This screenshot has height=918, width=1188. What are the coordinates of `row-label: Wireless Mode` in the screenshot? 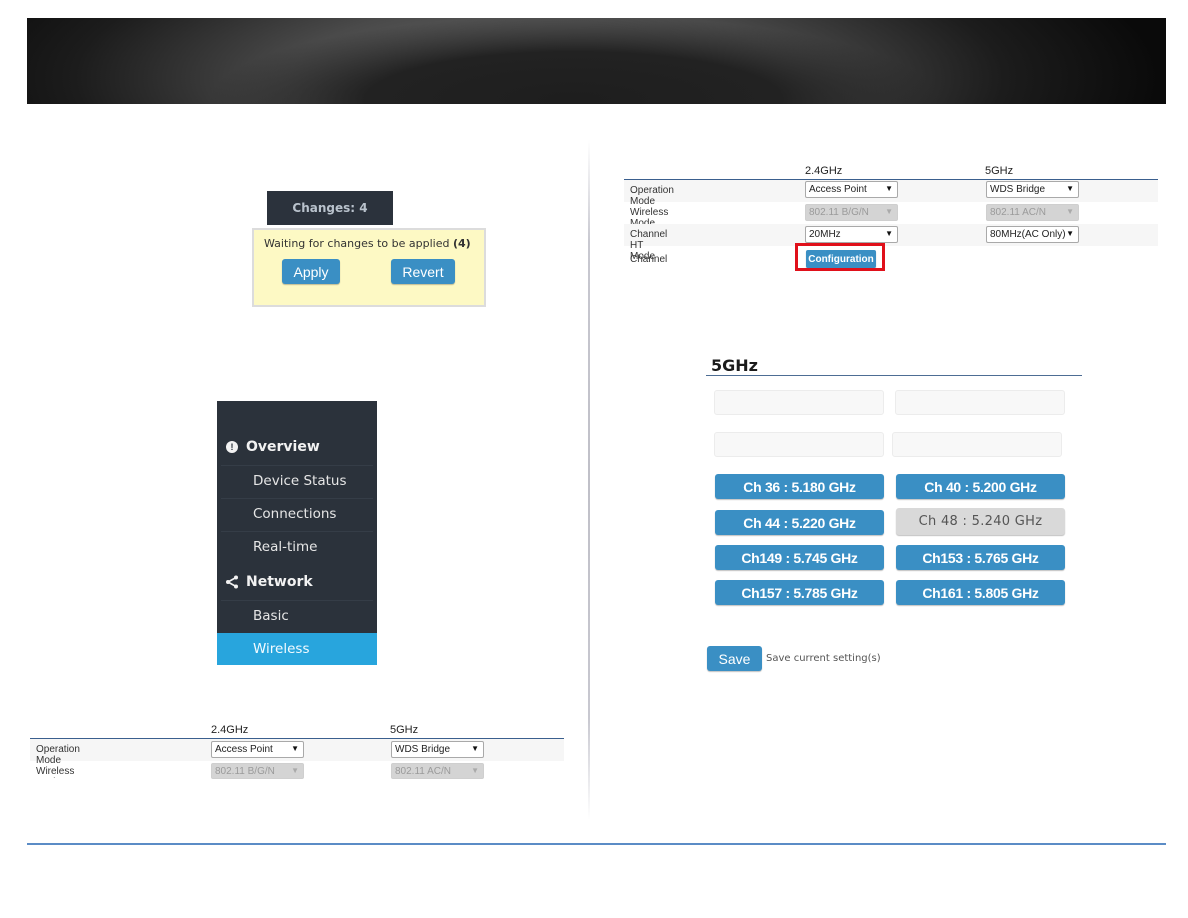 It's located at (55, 772).